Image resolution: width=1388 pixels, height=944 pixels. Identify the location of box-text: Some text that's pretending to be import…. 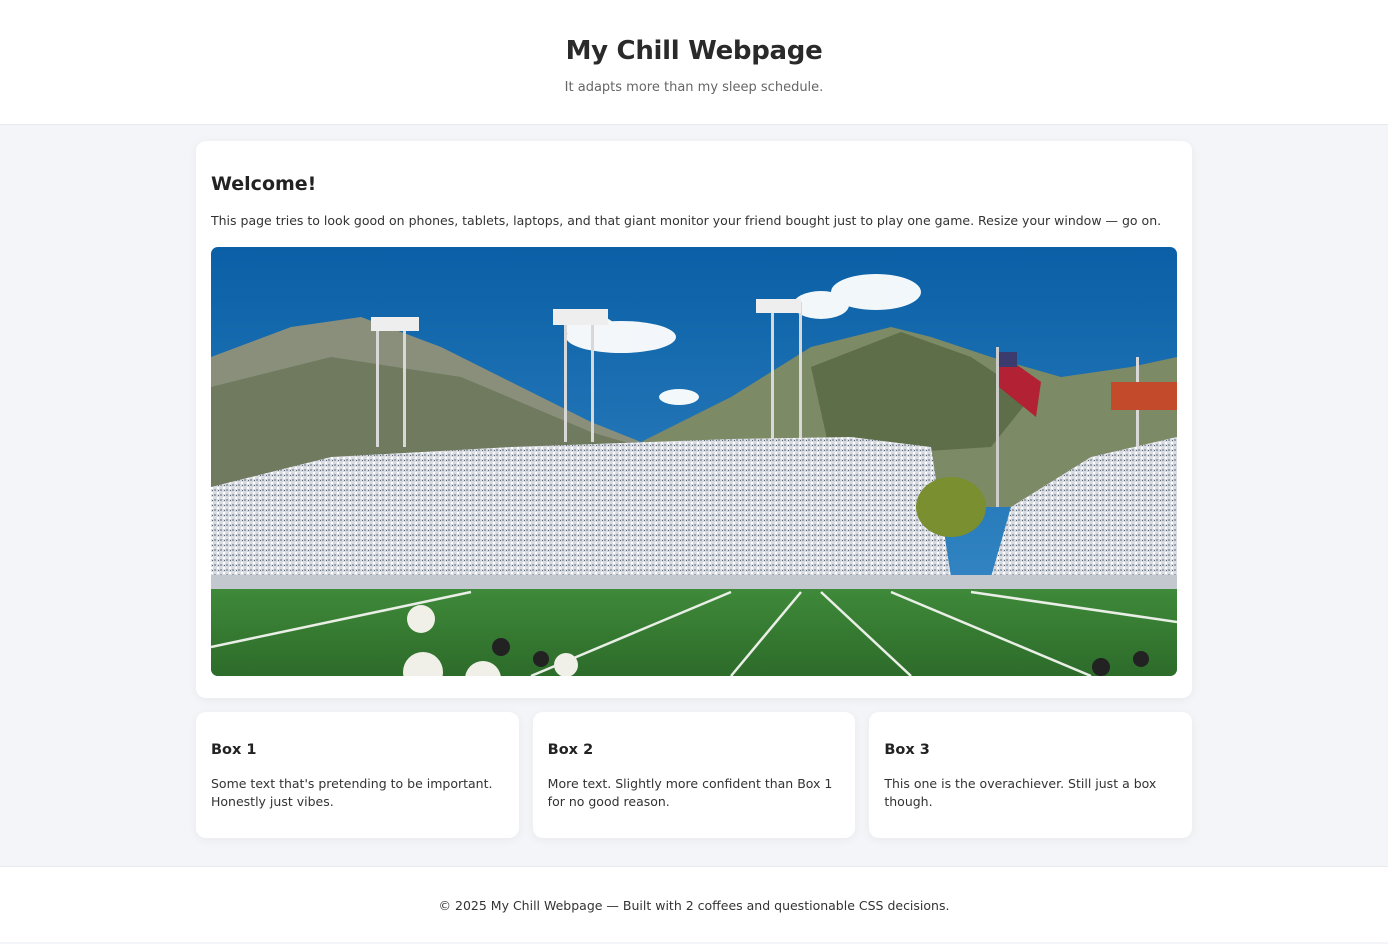
(352, 792).